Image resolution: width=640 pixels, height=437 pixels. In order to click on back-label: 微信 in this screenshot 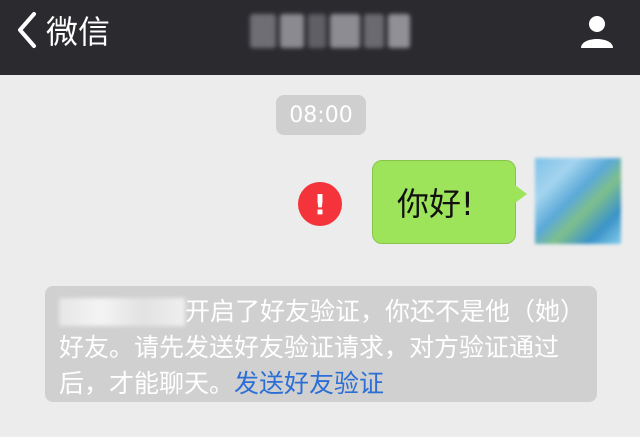, I will do `click(78, 32)`.